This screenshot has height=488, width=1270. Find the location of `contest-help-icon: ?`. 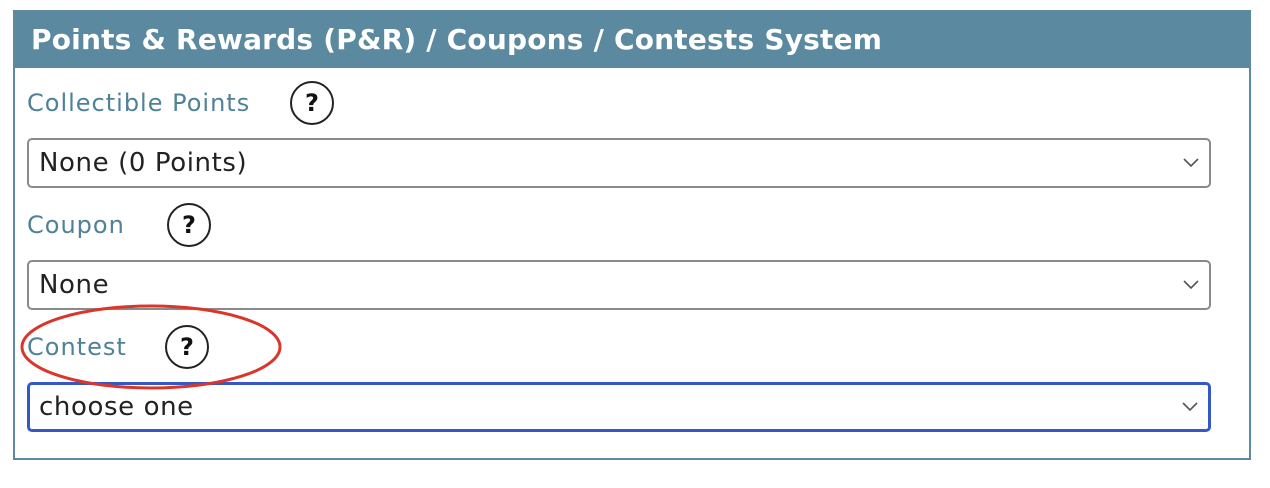

contest-help-icon: ? is located at coordinates (187, 347).